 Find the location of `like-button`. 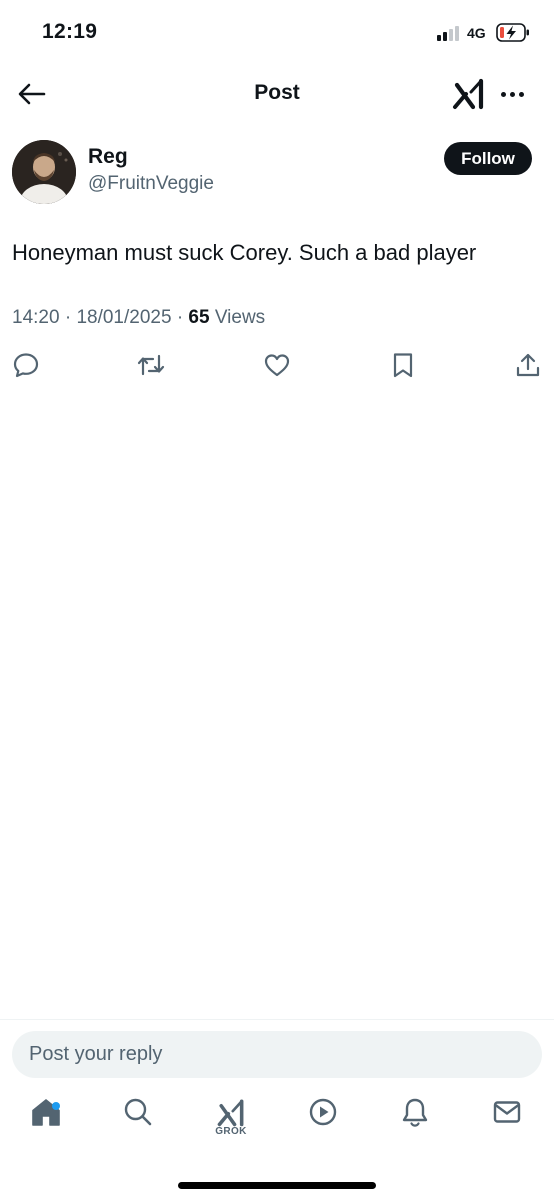

like-button is located at coordinates (277, 365).